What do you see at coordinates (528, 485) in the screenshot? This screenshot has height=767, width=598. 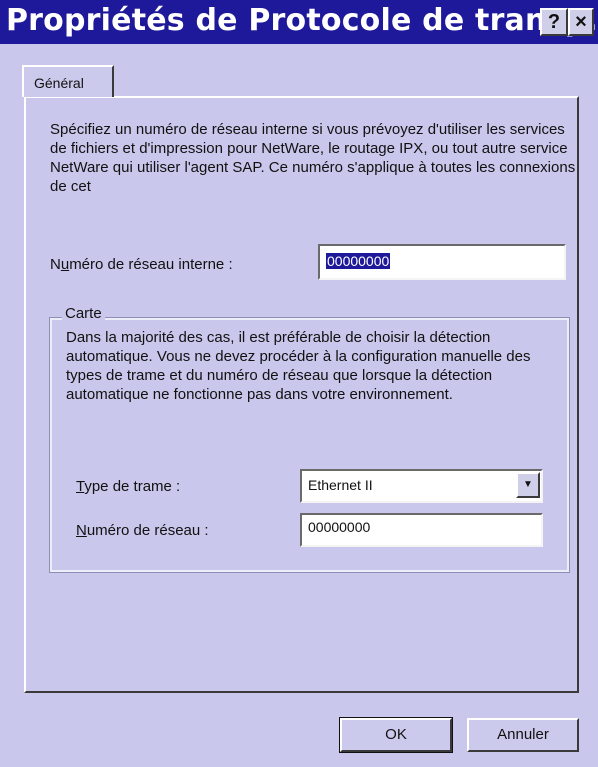 I see `chevron-down-icon: ▼` at bounding box center [528, 485].